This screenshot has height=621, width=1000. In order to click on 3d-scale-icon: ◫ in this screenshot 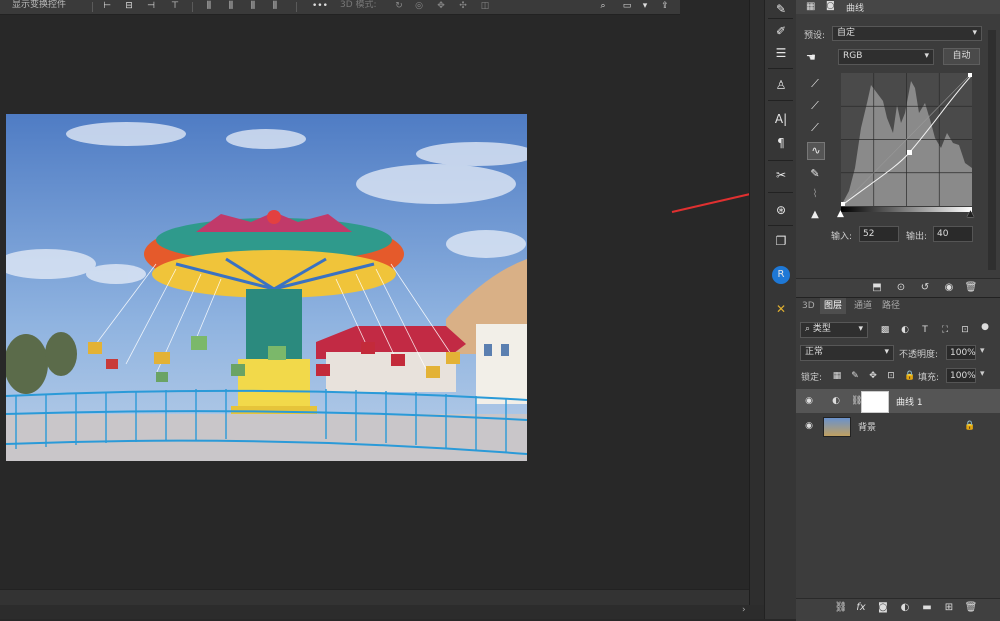, I will do `click(485, 6)`.